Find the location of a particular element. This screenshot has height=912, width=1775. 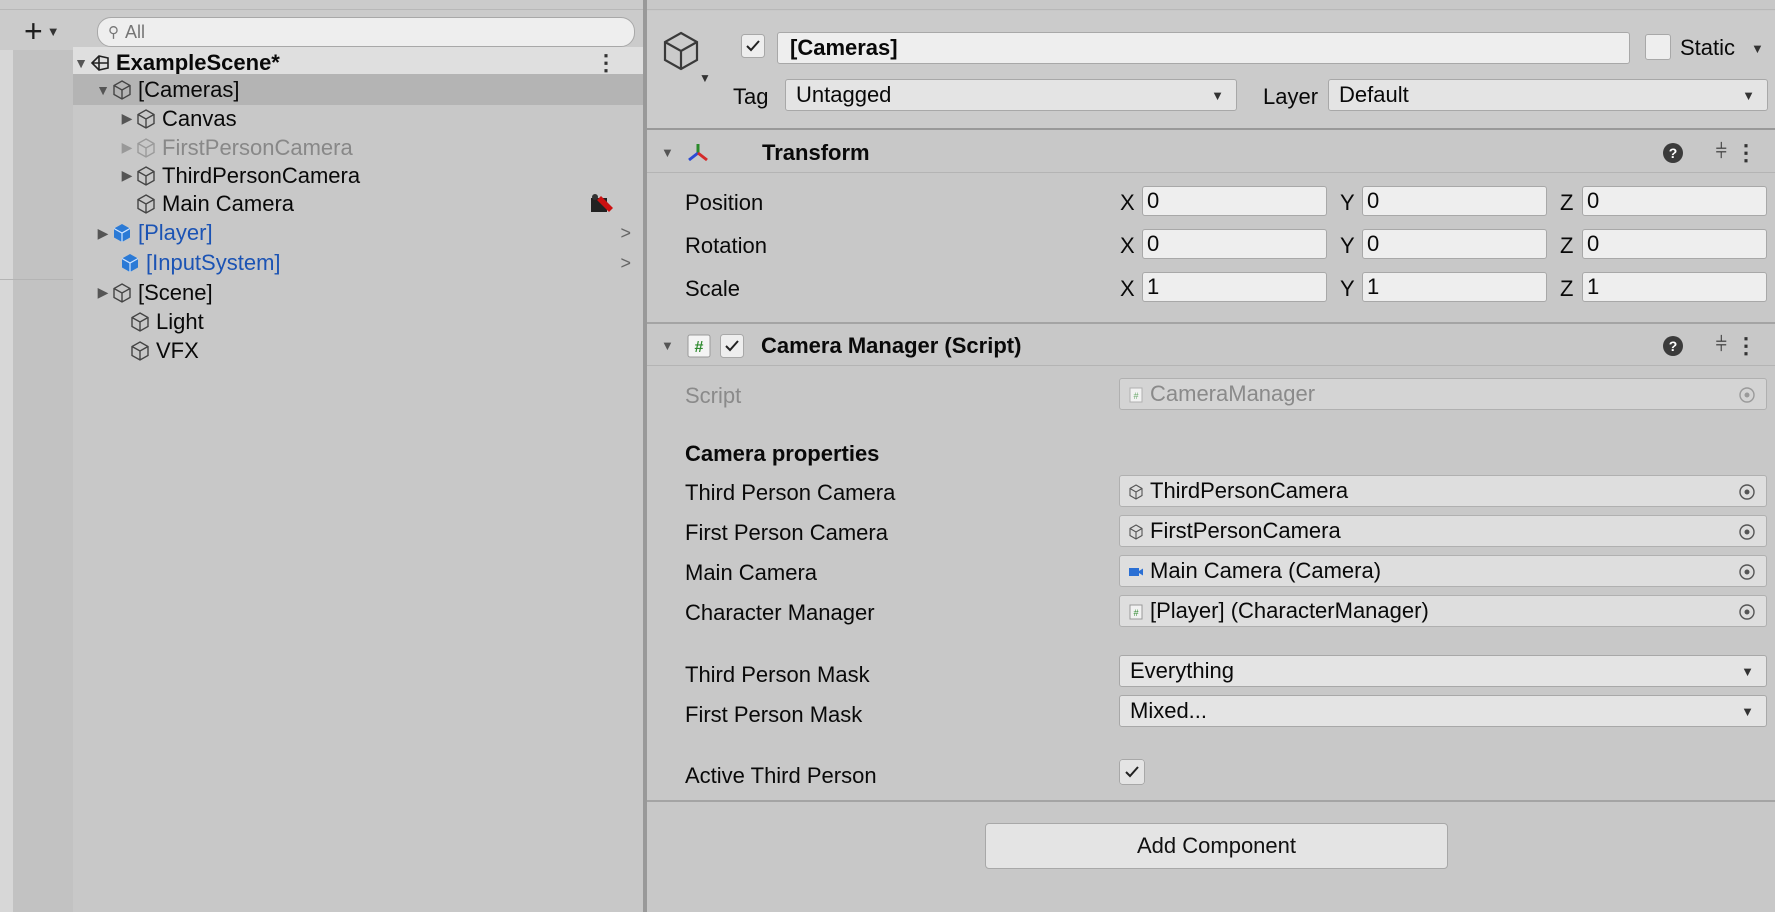

position-y-field: 0 is located at coordinates (1454, 201).